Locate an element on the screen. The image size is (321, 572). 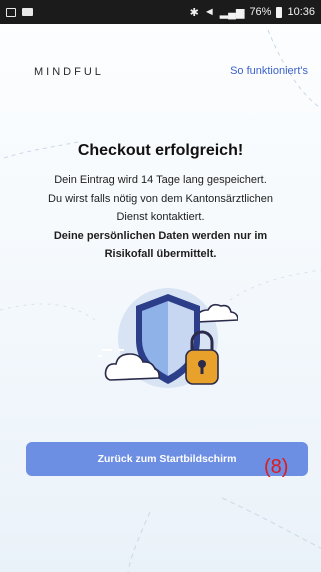
message-line: Dienst kontaktiert. is located at coordinates (160, 217).